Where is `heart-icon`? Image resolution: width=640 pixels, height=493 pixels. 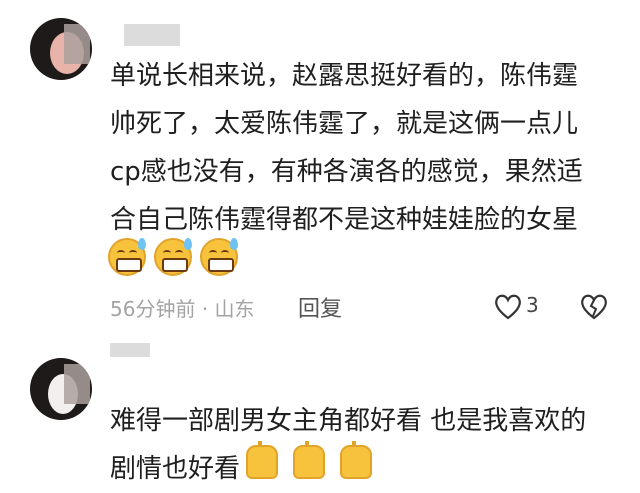 heart-icon is located at coordinates (508, 306).